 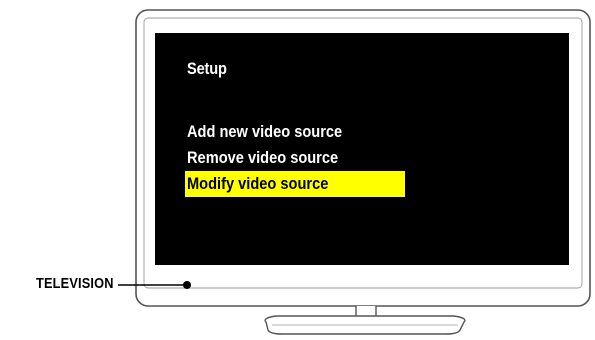 I want to click on menu-item-add-video-source: Add new video source, so click(x=295, y=132).